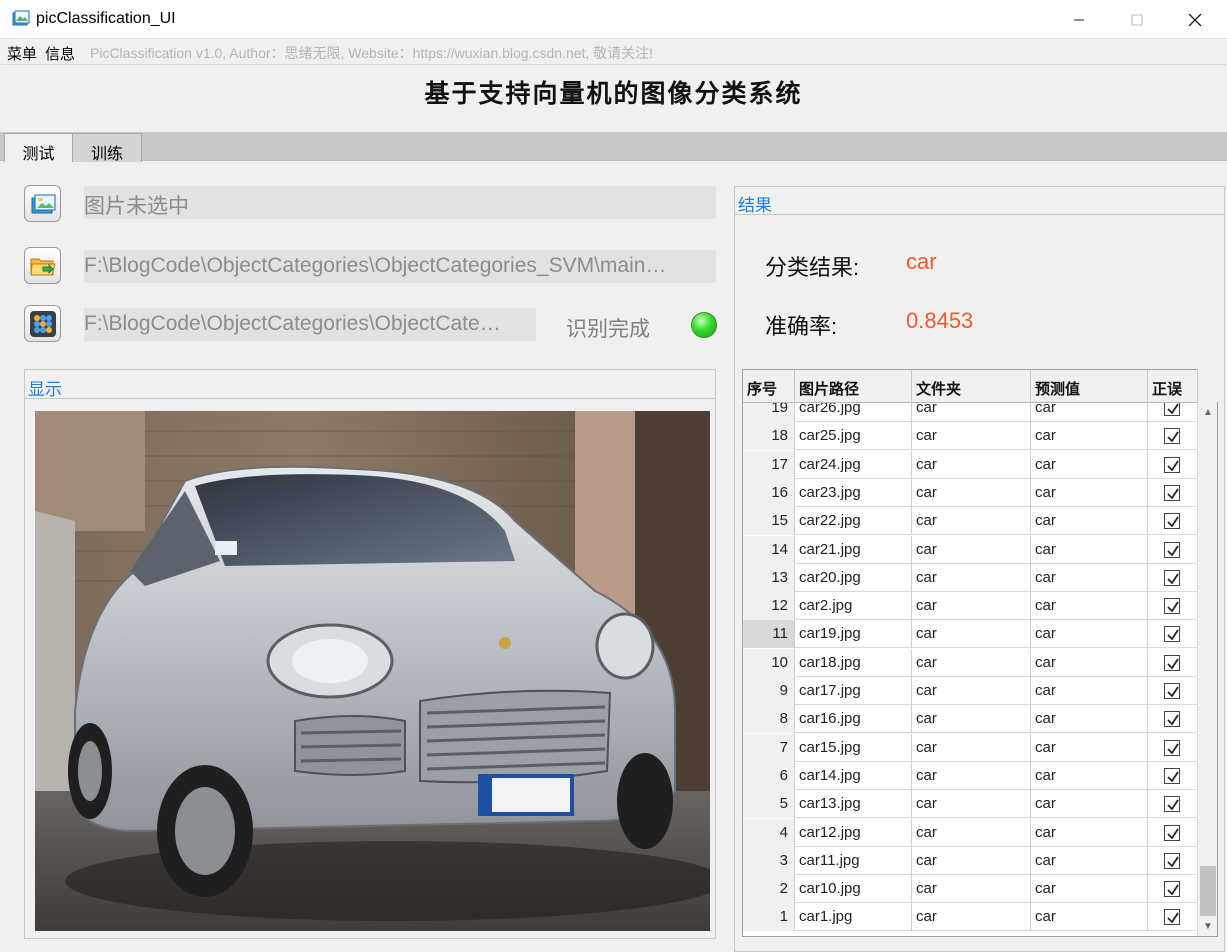  I want to click on tab-train: 训练, so click(107, 148).